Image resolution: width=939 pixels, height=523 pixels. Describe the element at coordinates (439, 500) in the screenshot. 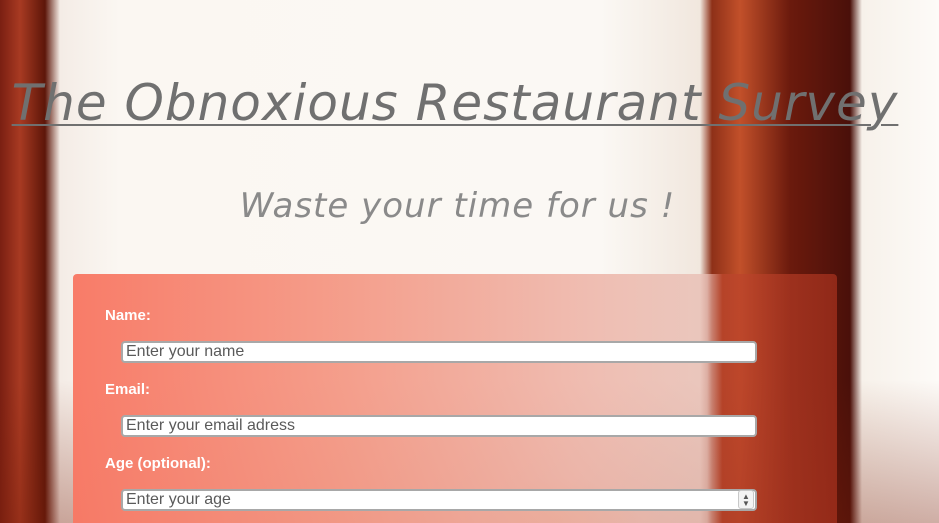

I see `age-input` at that location.